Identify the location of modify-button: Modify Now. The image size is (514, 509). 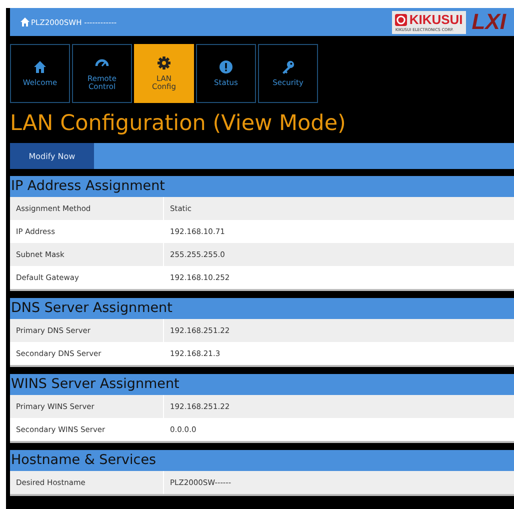
(52, 156).